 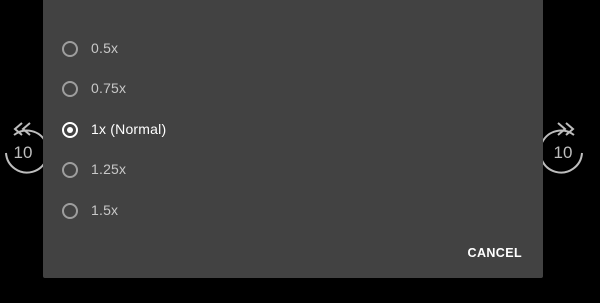 I want to click on radio-button-selected, so click(x=70, y=130).